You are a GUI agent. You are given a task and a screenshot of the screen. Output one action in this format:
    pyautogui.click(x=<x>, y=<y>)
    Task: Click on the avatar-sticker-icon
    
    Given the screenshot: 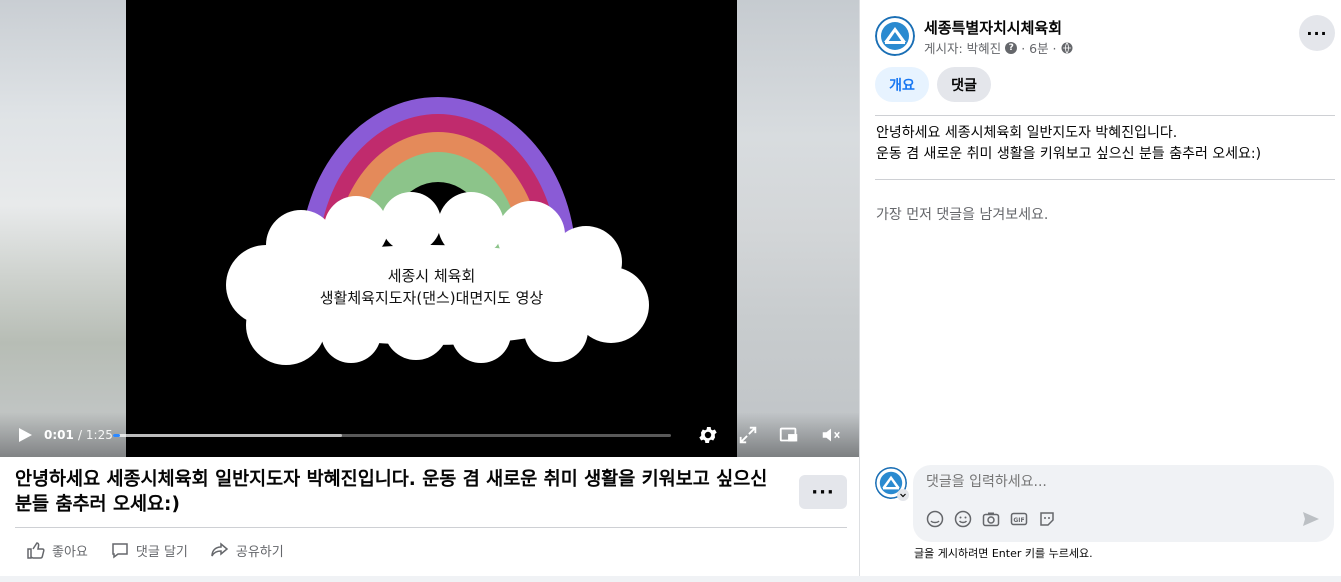 What is the action you would take?
    pyautogui.click(x=935, y=519)
    